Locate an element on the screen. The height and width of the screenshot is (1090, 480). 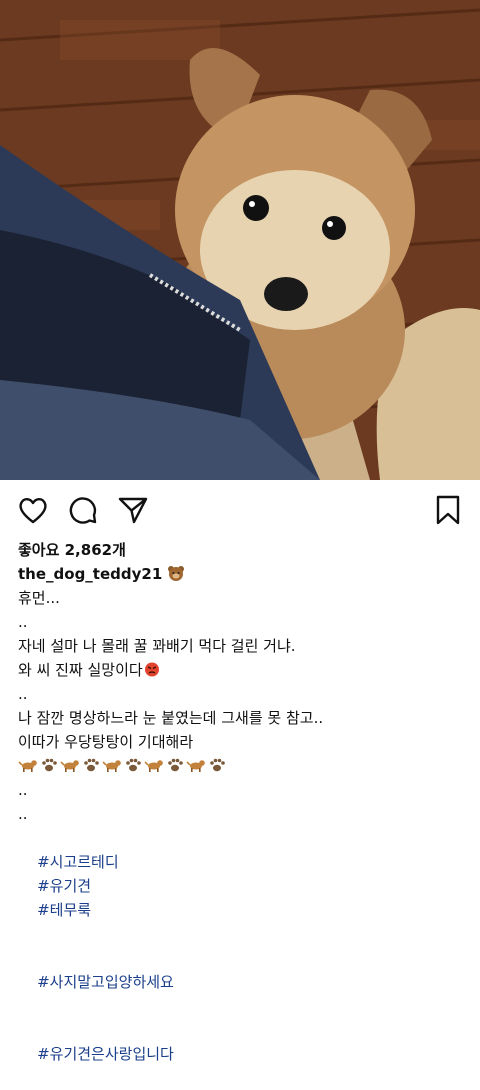
hashtag-link: #사지말고입양하세요 is located at coordinates (105, 982).